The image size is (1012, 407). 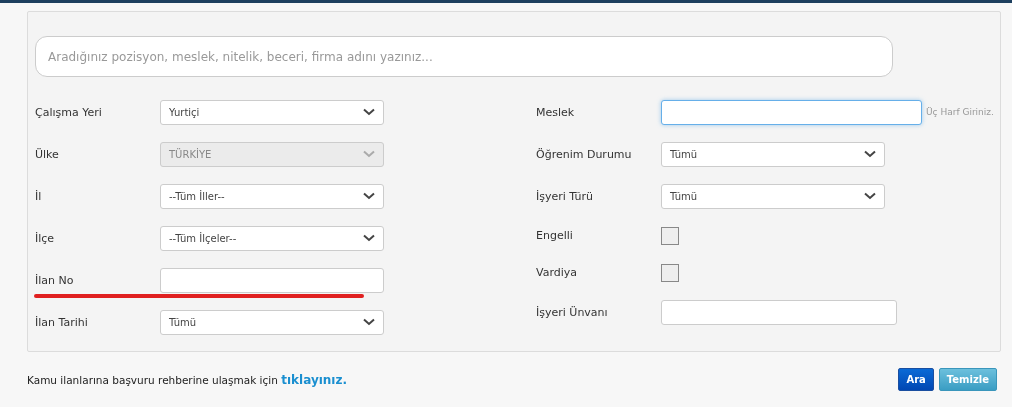 What do you see at coordinates (69, 112) in the screenshot?
I see `field-label: Çalışma Yeri` at bounding box center [69, 112].